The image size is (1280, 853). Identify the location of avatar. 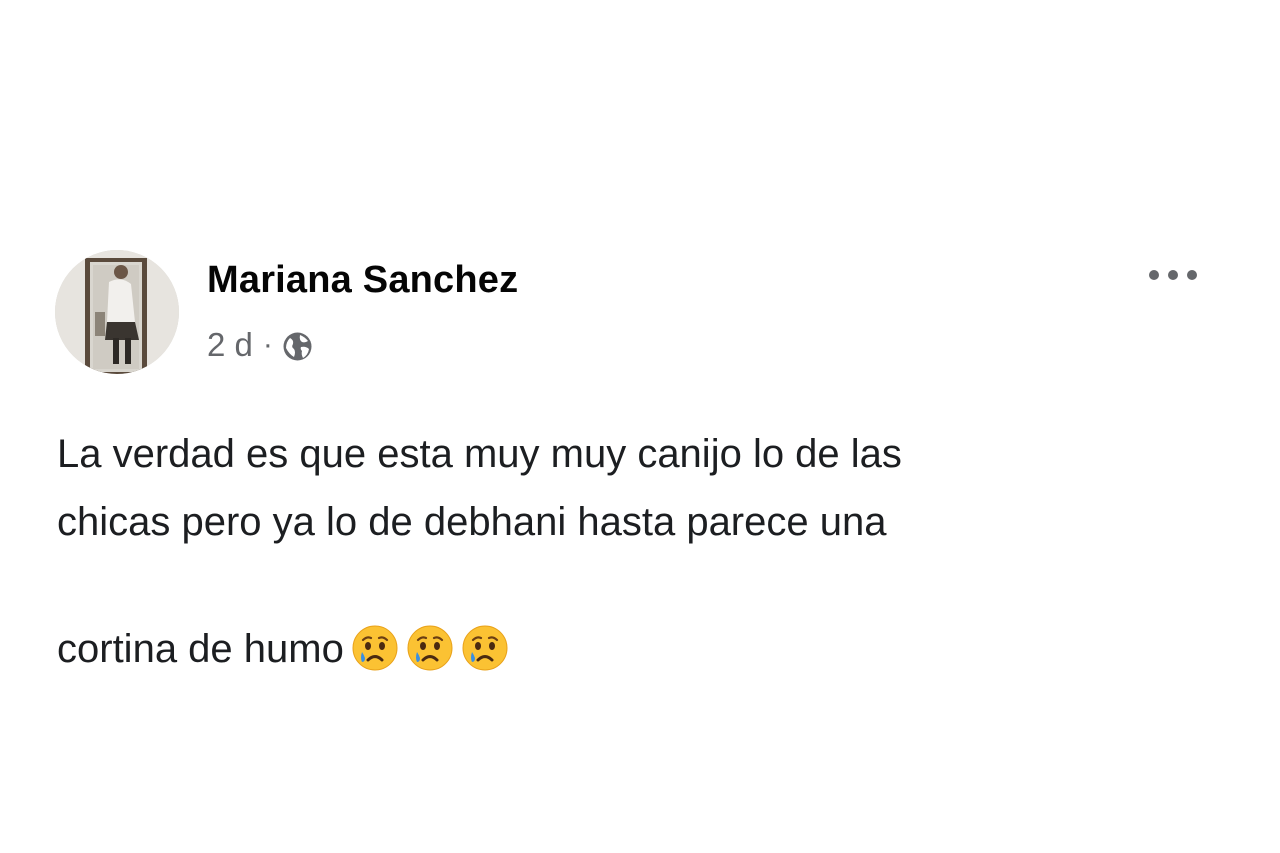
(117, 312).